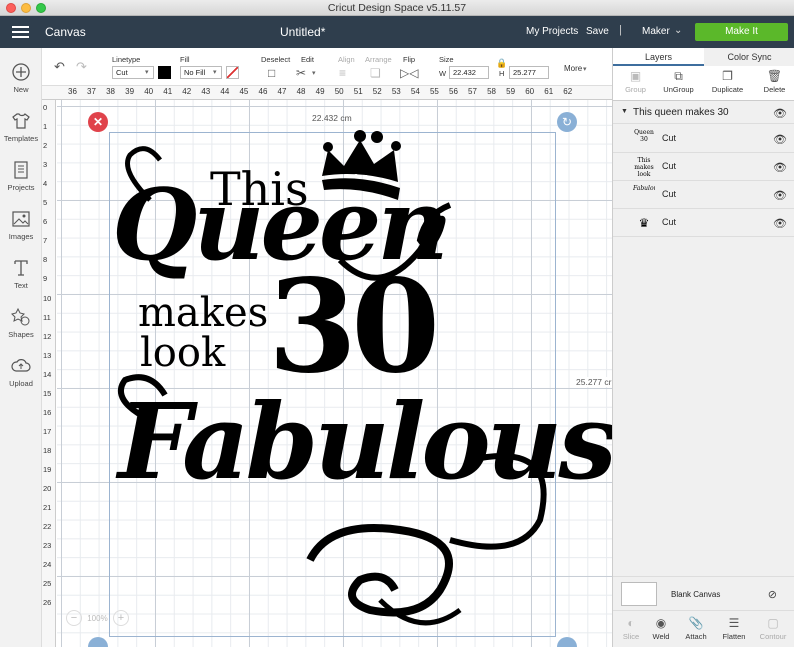  What do you see at coordinates (573, 68) in the screenshot?
I see `more-menu: More` at bounding box center [573, 68].